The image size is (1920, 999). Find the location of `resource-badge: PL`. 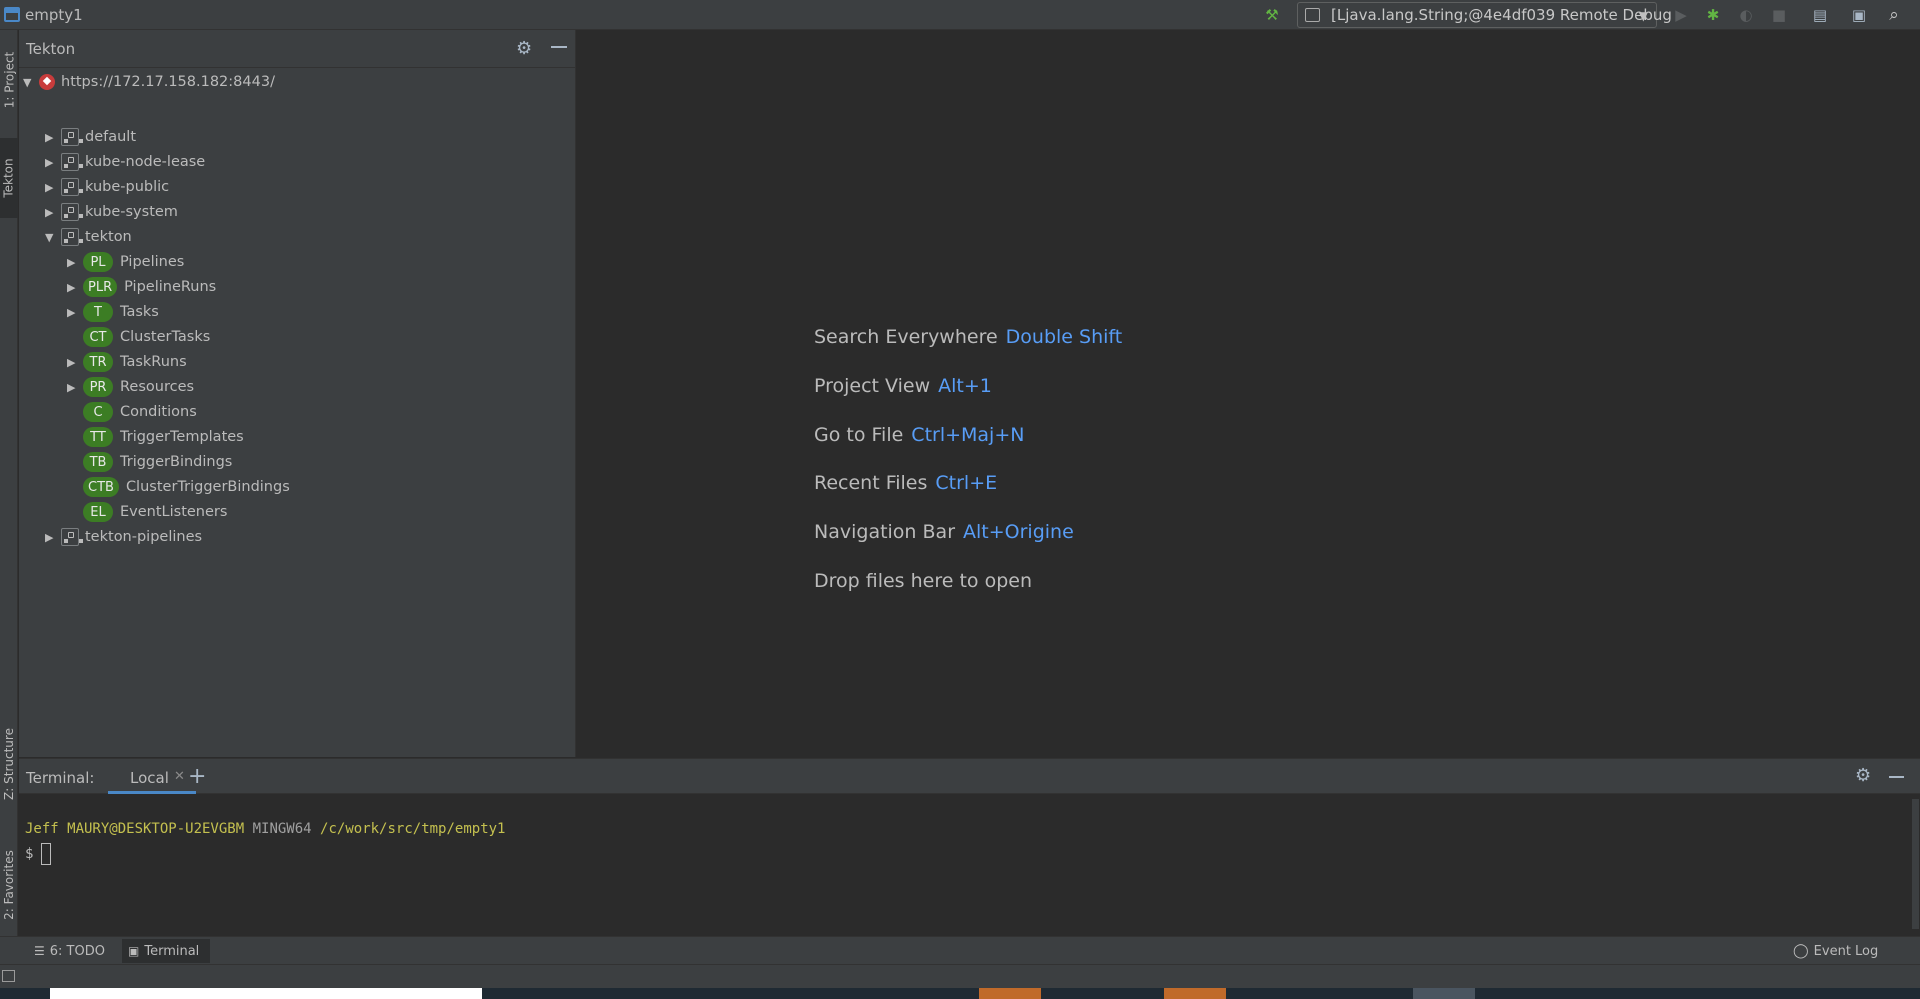

resource-badge: PL is located at coordinates (98, 262).